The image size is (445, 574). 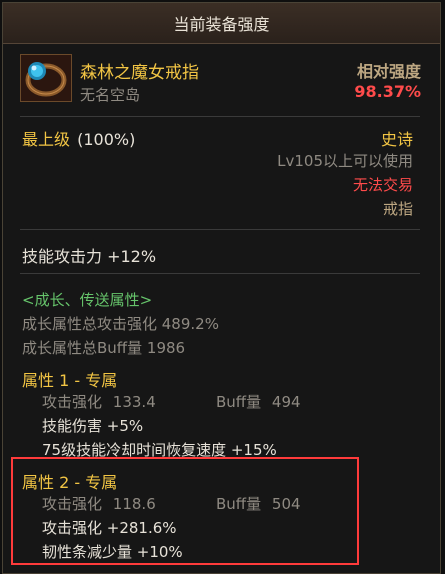 What do you see at coordinates (104, 348) in the screenshot?
I see `growth-total-buff: 成长属性总Buff量 1986` at bounding box center [104, 348].